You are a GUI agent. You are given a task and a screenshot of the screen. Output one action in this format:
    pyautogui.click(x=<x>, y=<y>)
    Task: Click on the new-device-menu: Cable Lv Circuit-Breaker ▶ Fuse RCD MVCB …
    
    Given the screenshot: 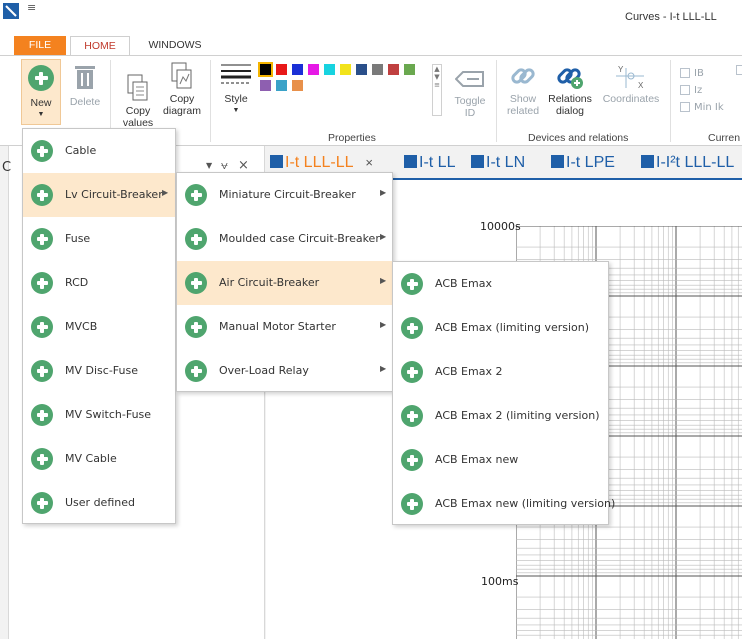 What is the action you would take?
    pyautogui.click(x=99, y=326)
    